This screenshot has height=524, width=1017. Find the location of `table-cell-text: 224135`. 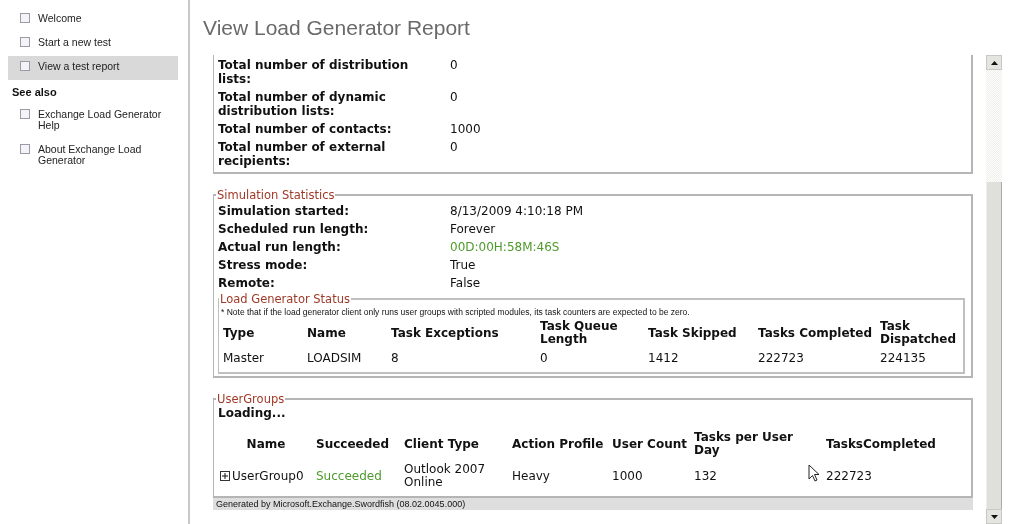

table-cell-text: 224135 is located at coordinates (903, 358).